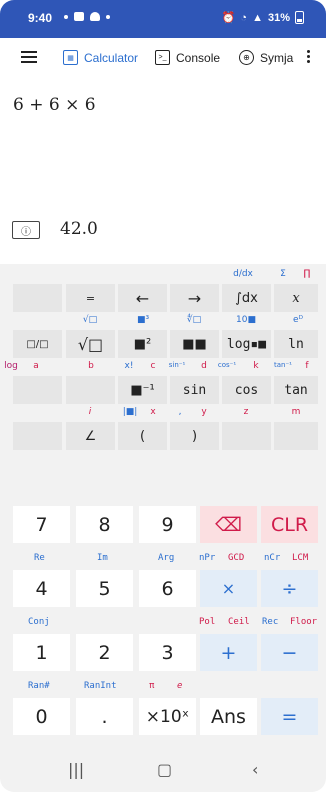  What do you see at coordinates (66, 16) in the screenshot?
I see `location-icon` at bounding box center [66, 16].